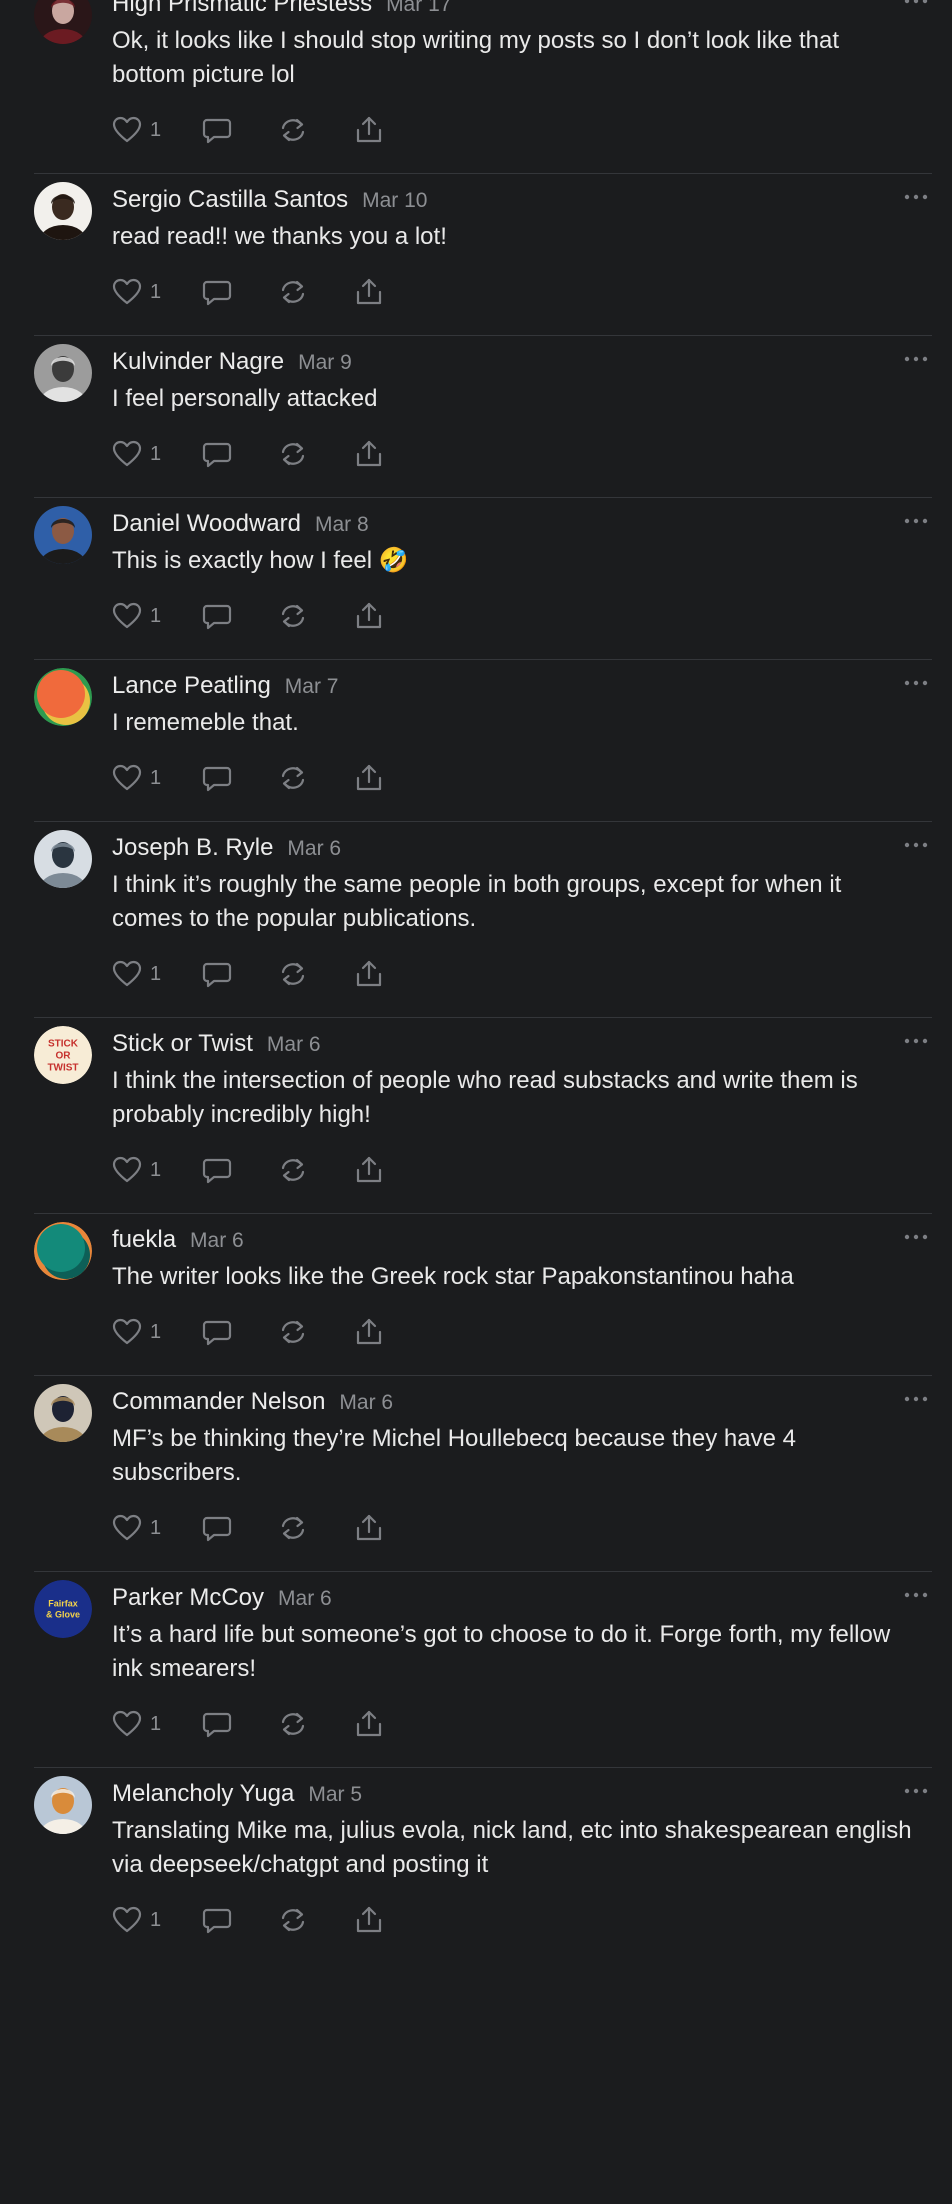 This screenshot has height=2204, width=952. I want to click on reply-bubble-icon, so click(217, 454).